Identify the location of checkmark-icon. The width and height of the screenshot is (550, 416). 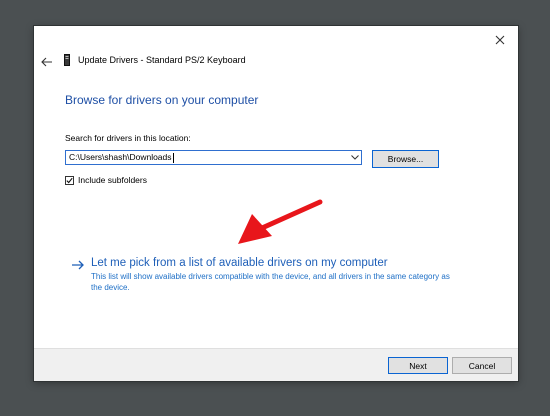
(69, 180).